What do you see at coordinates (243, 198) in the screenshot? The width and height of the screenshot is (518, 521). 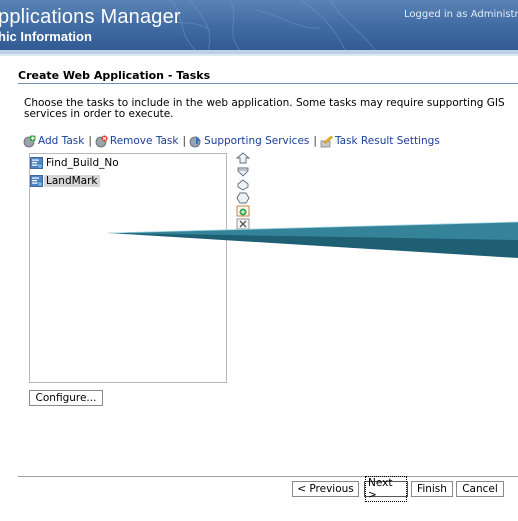 I see `move-to-bottom-icon` at bounding box center [243, 198].